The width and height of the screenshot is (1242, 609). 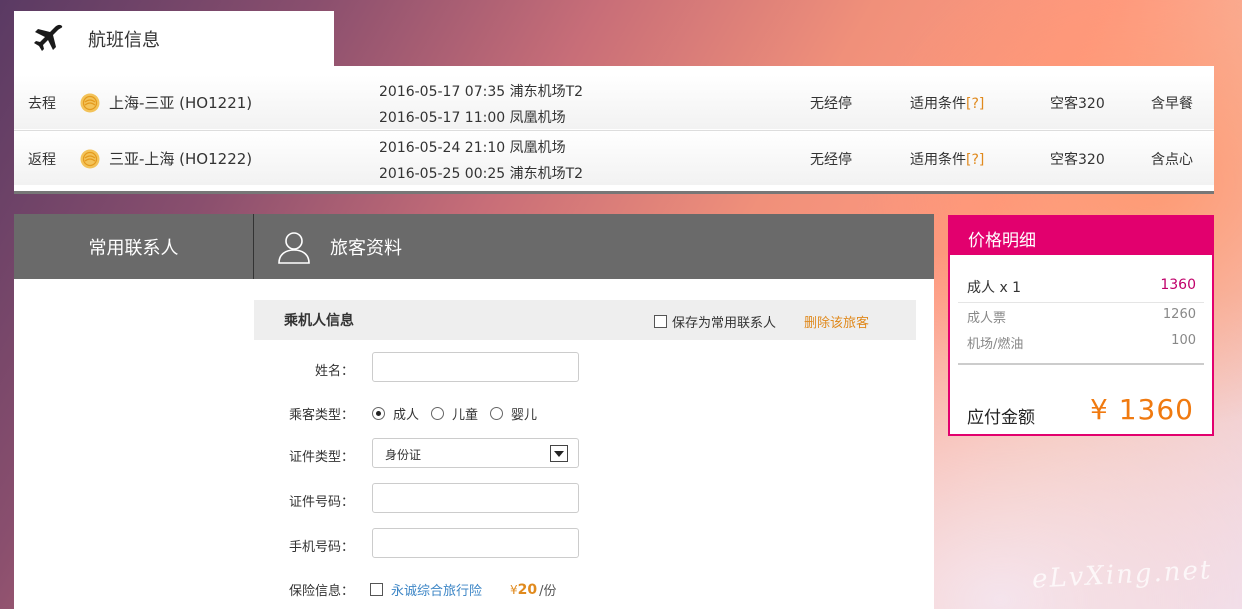 What do you see at coordinates (376, 589) in the screenshot?
I see `insurance-checkbox` at bounding box center [376, 589].